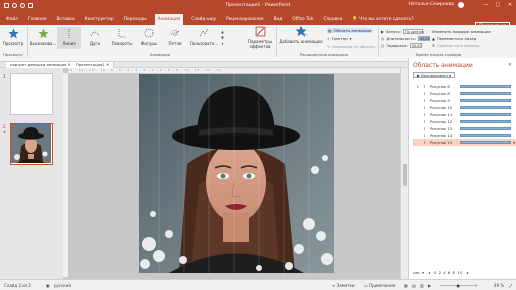  What do you see at coordinates (62, 285) in the screenshot?
I see `language: русский` at bounding box center [62, 285].